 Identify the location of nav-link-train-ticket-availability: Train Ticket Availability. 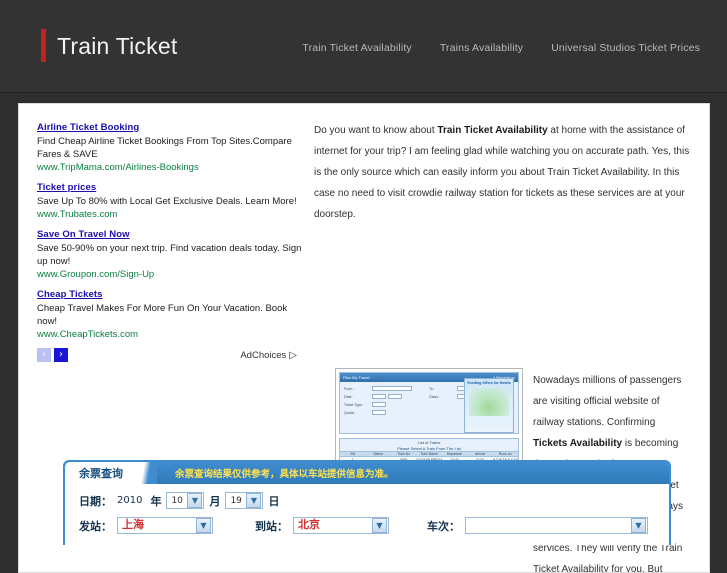
(356, 48).